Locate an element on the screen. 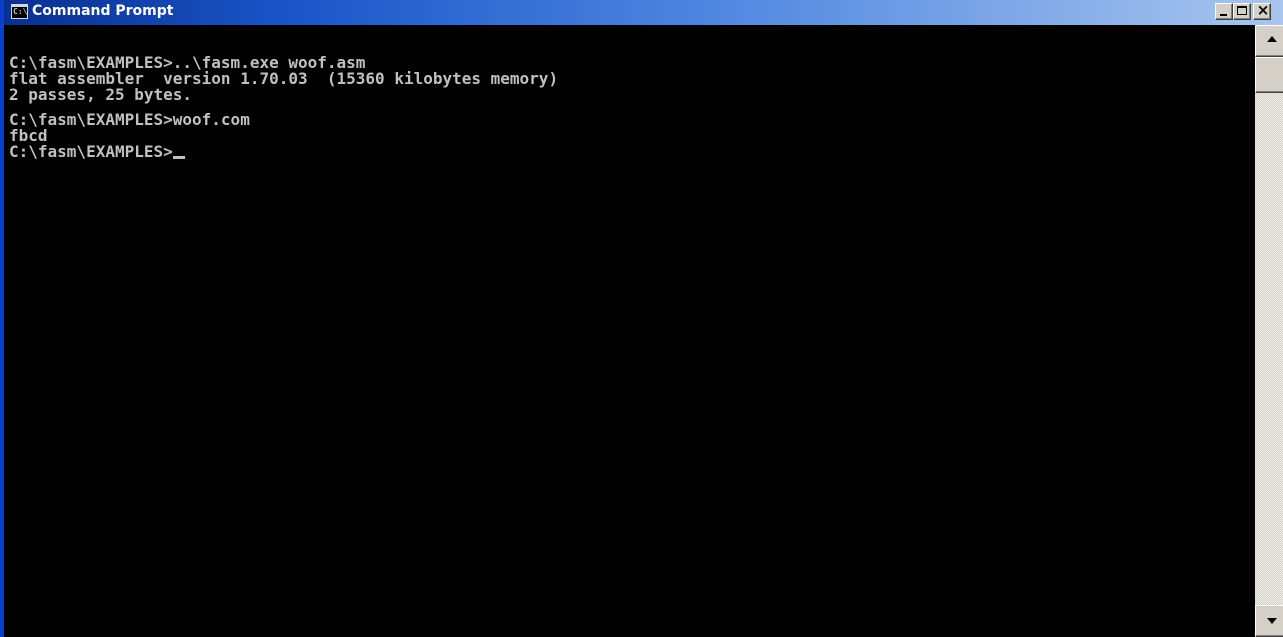 The image size is (1283, 637). close-button: × is located at coordinates (1262, 10).